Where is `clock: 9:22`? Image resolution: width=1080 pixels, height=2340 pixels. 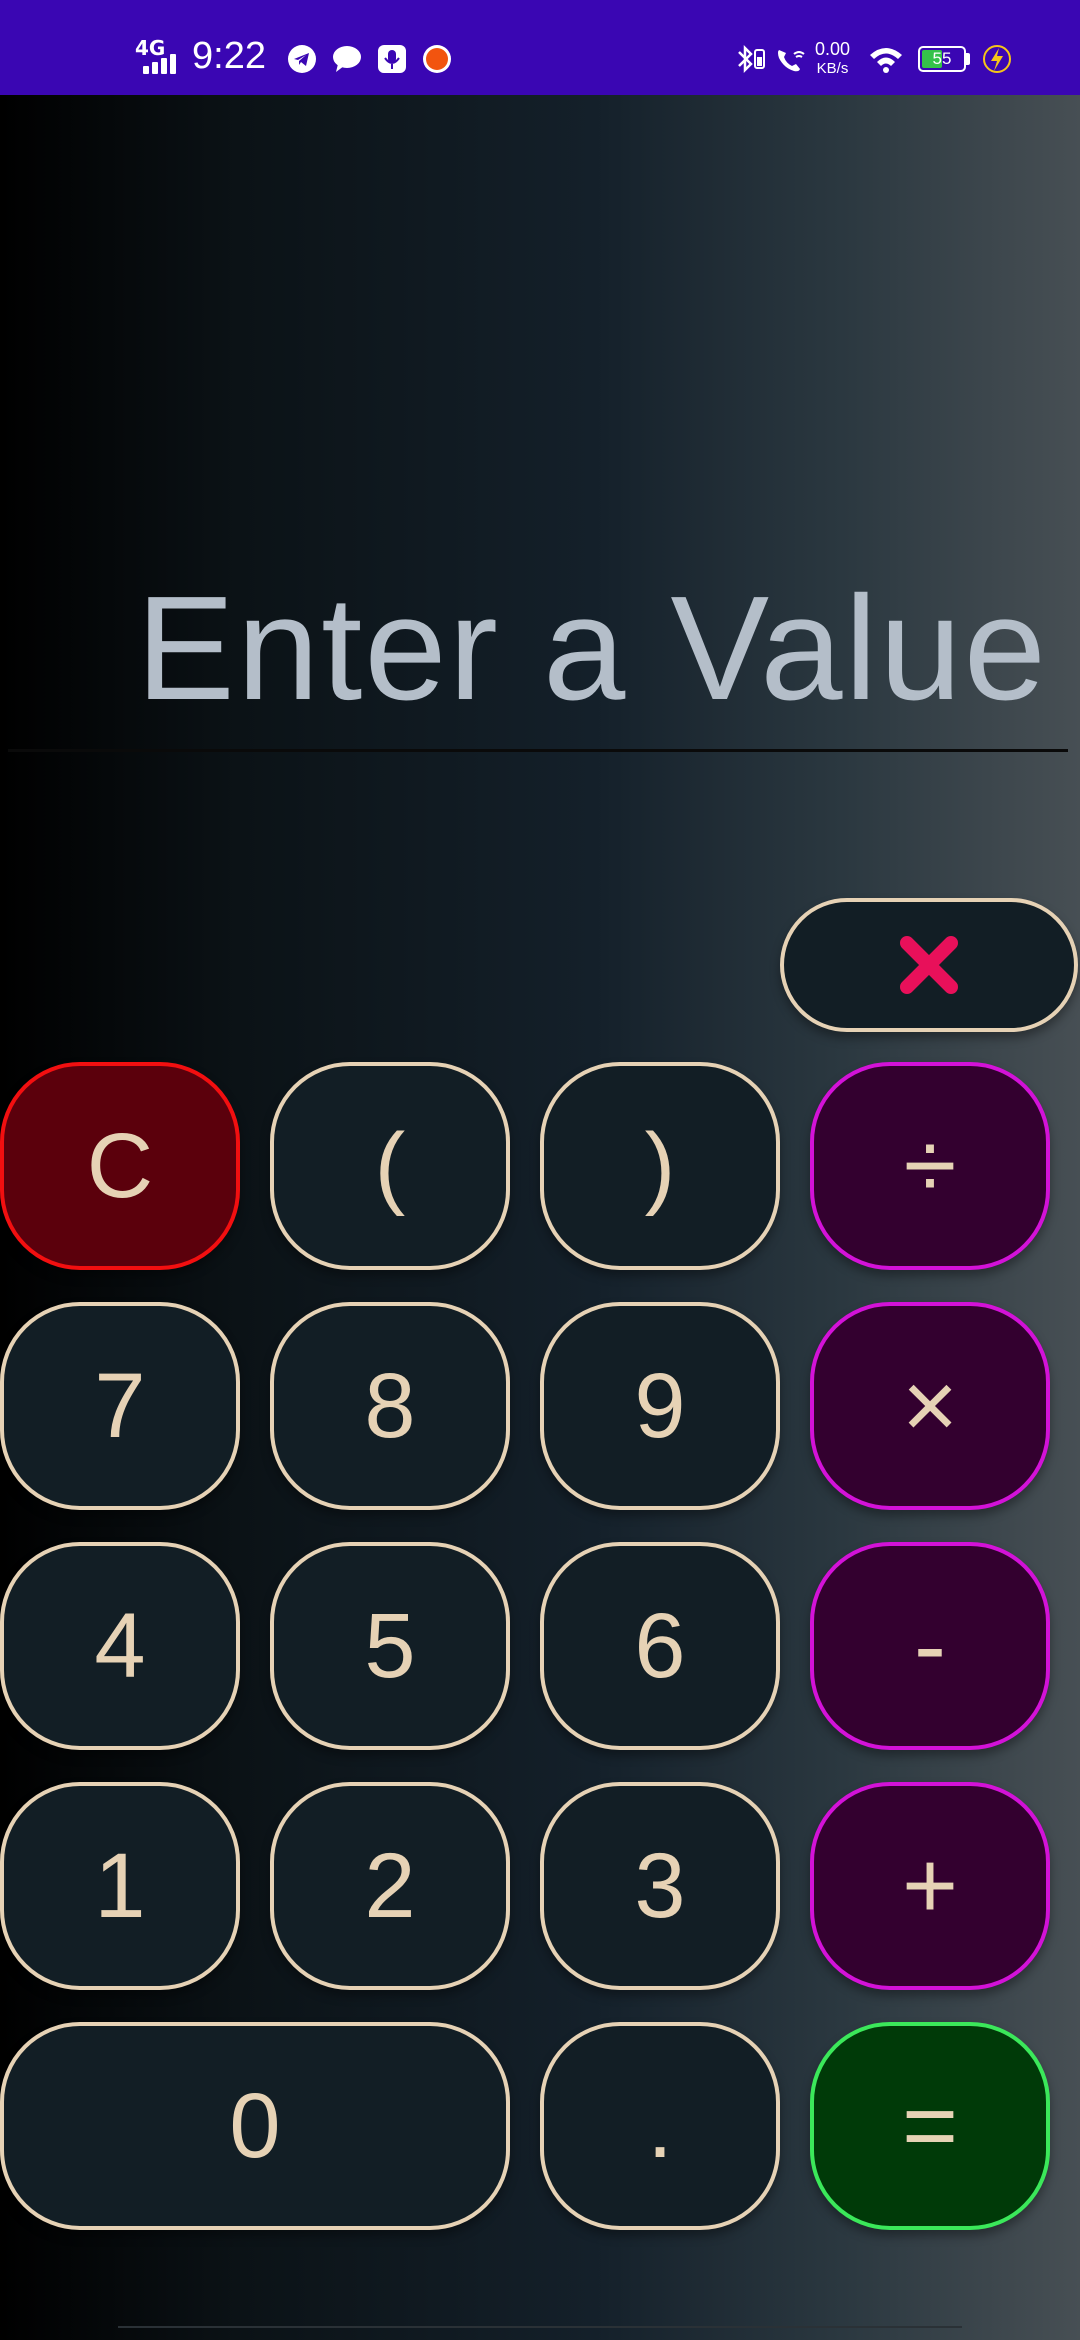 clock: 9:22 is located at coordinates (229, 56).